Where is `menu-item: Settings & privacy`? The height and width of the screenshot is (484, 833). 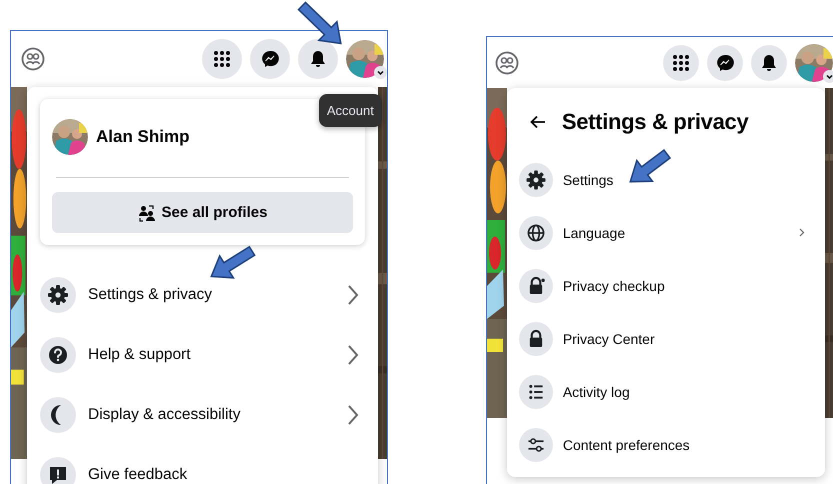 menu-item: Settings & privacy is located at coordinates (202, 295).